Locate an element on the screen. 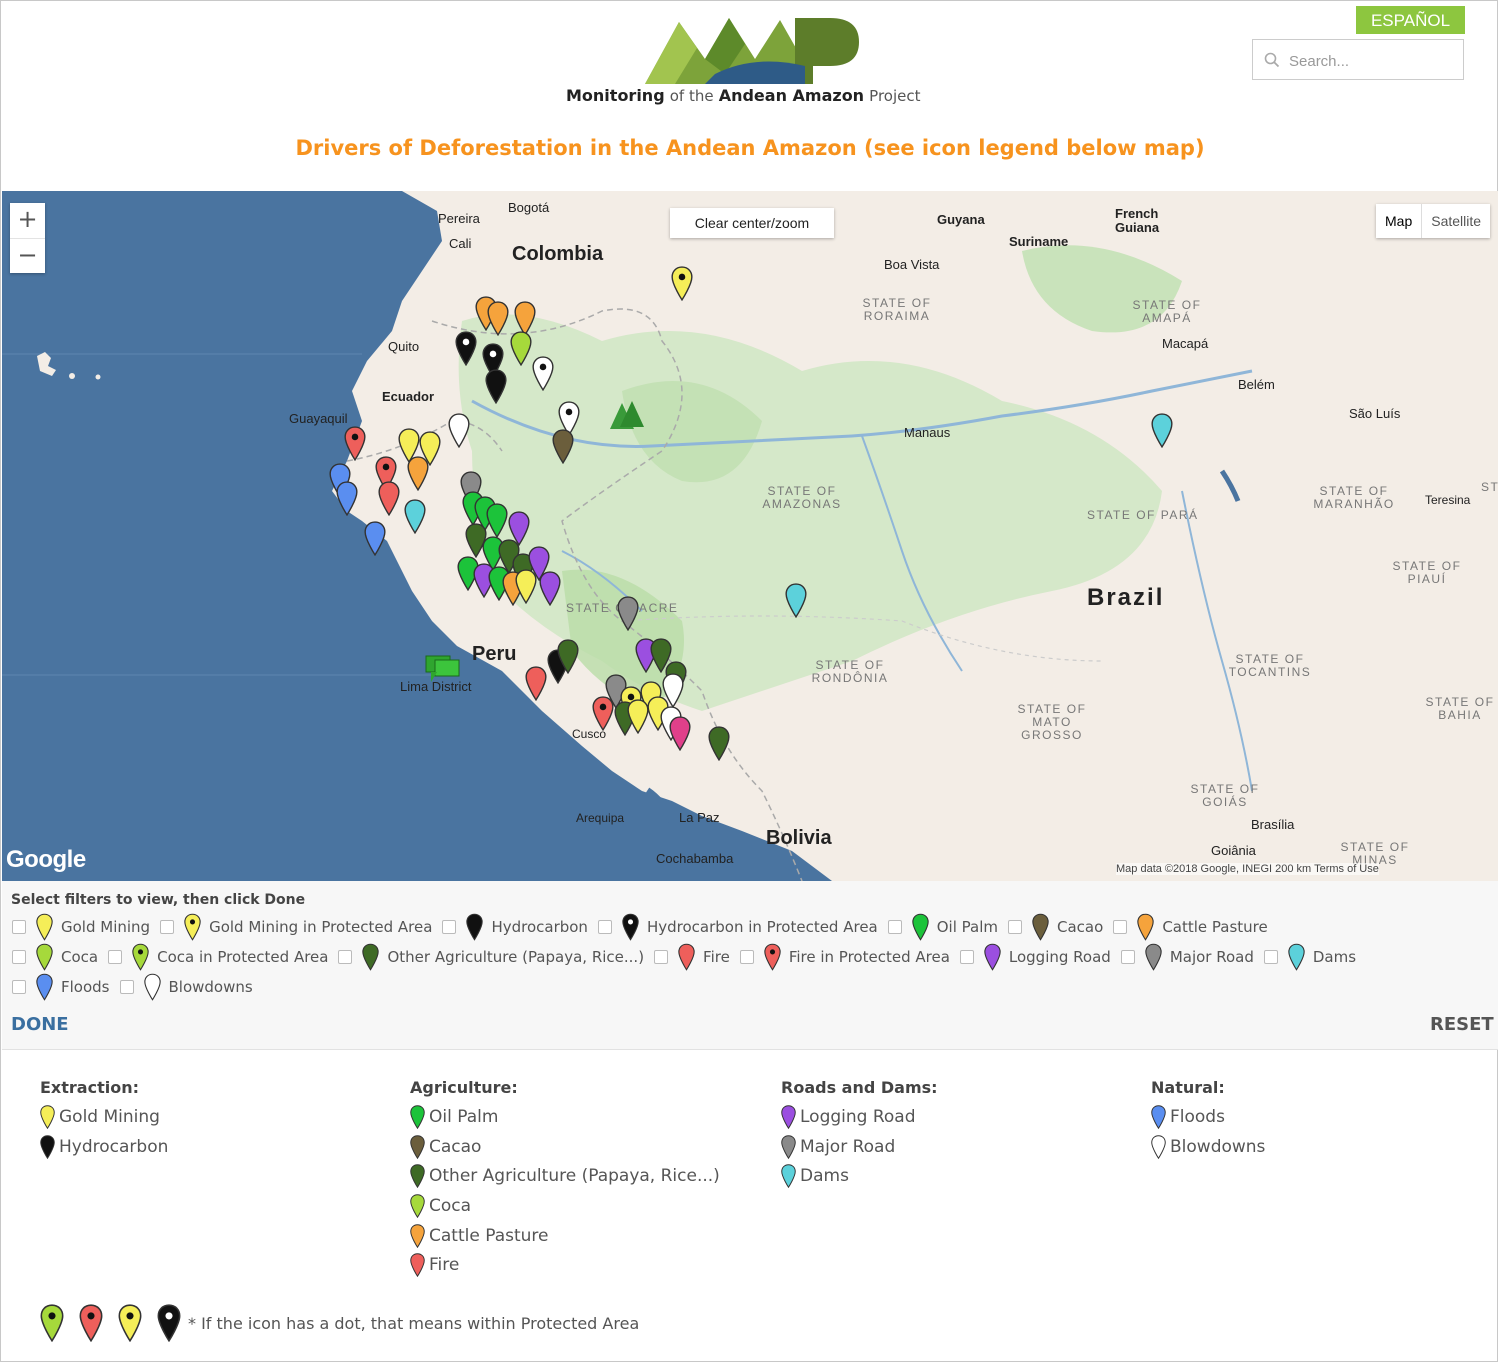 The height and width of the screenshot is (1364, 1500). filter-pin-cyan: Dams is located at coordinates (1309, 957).